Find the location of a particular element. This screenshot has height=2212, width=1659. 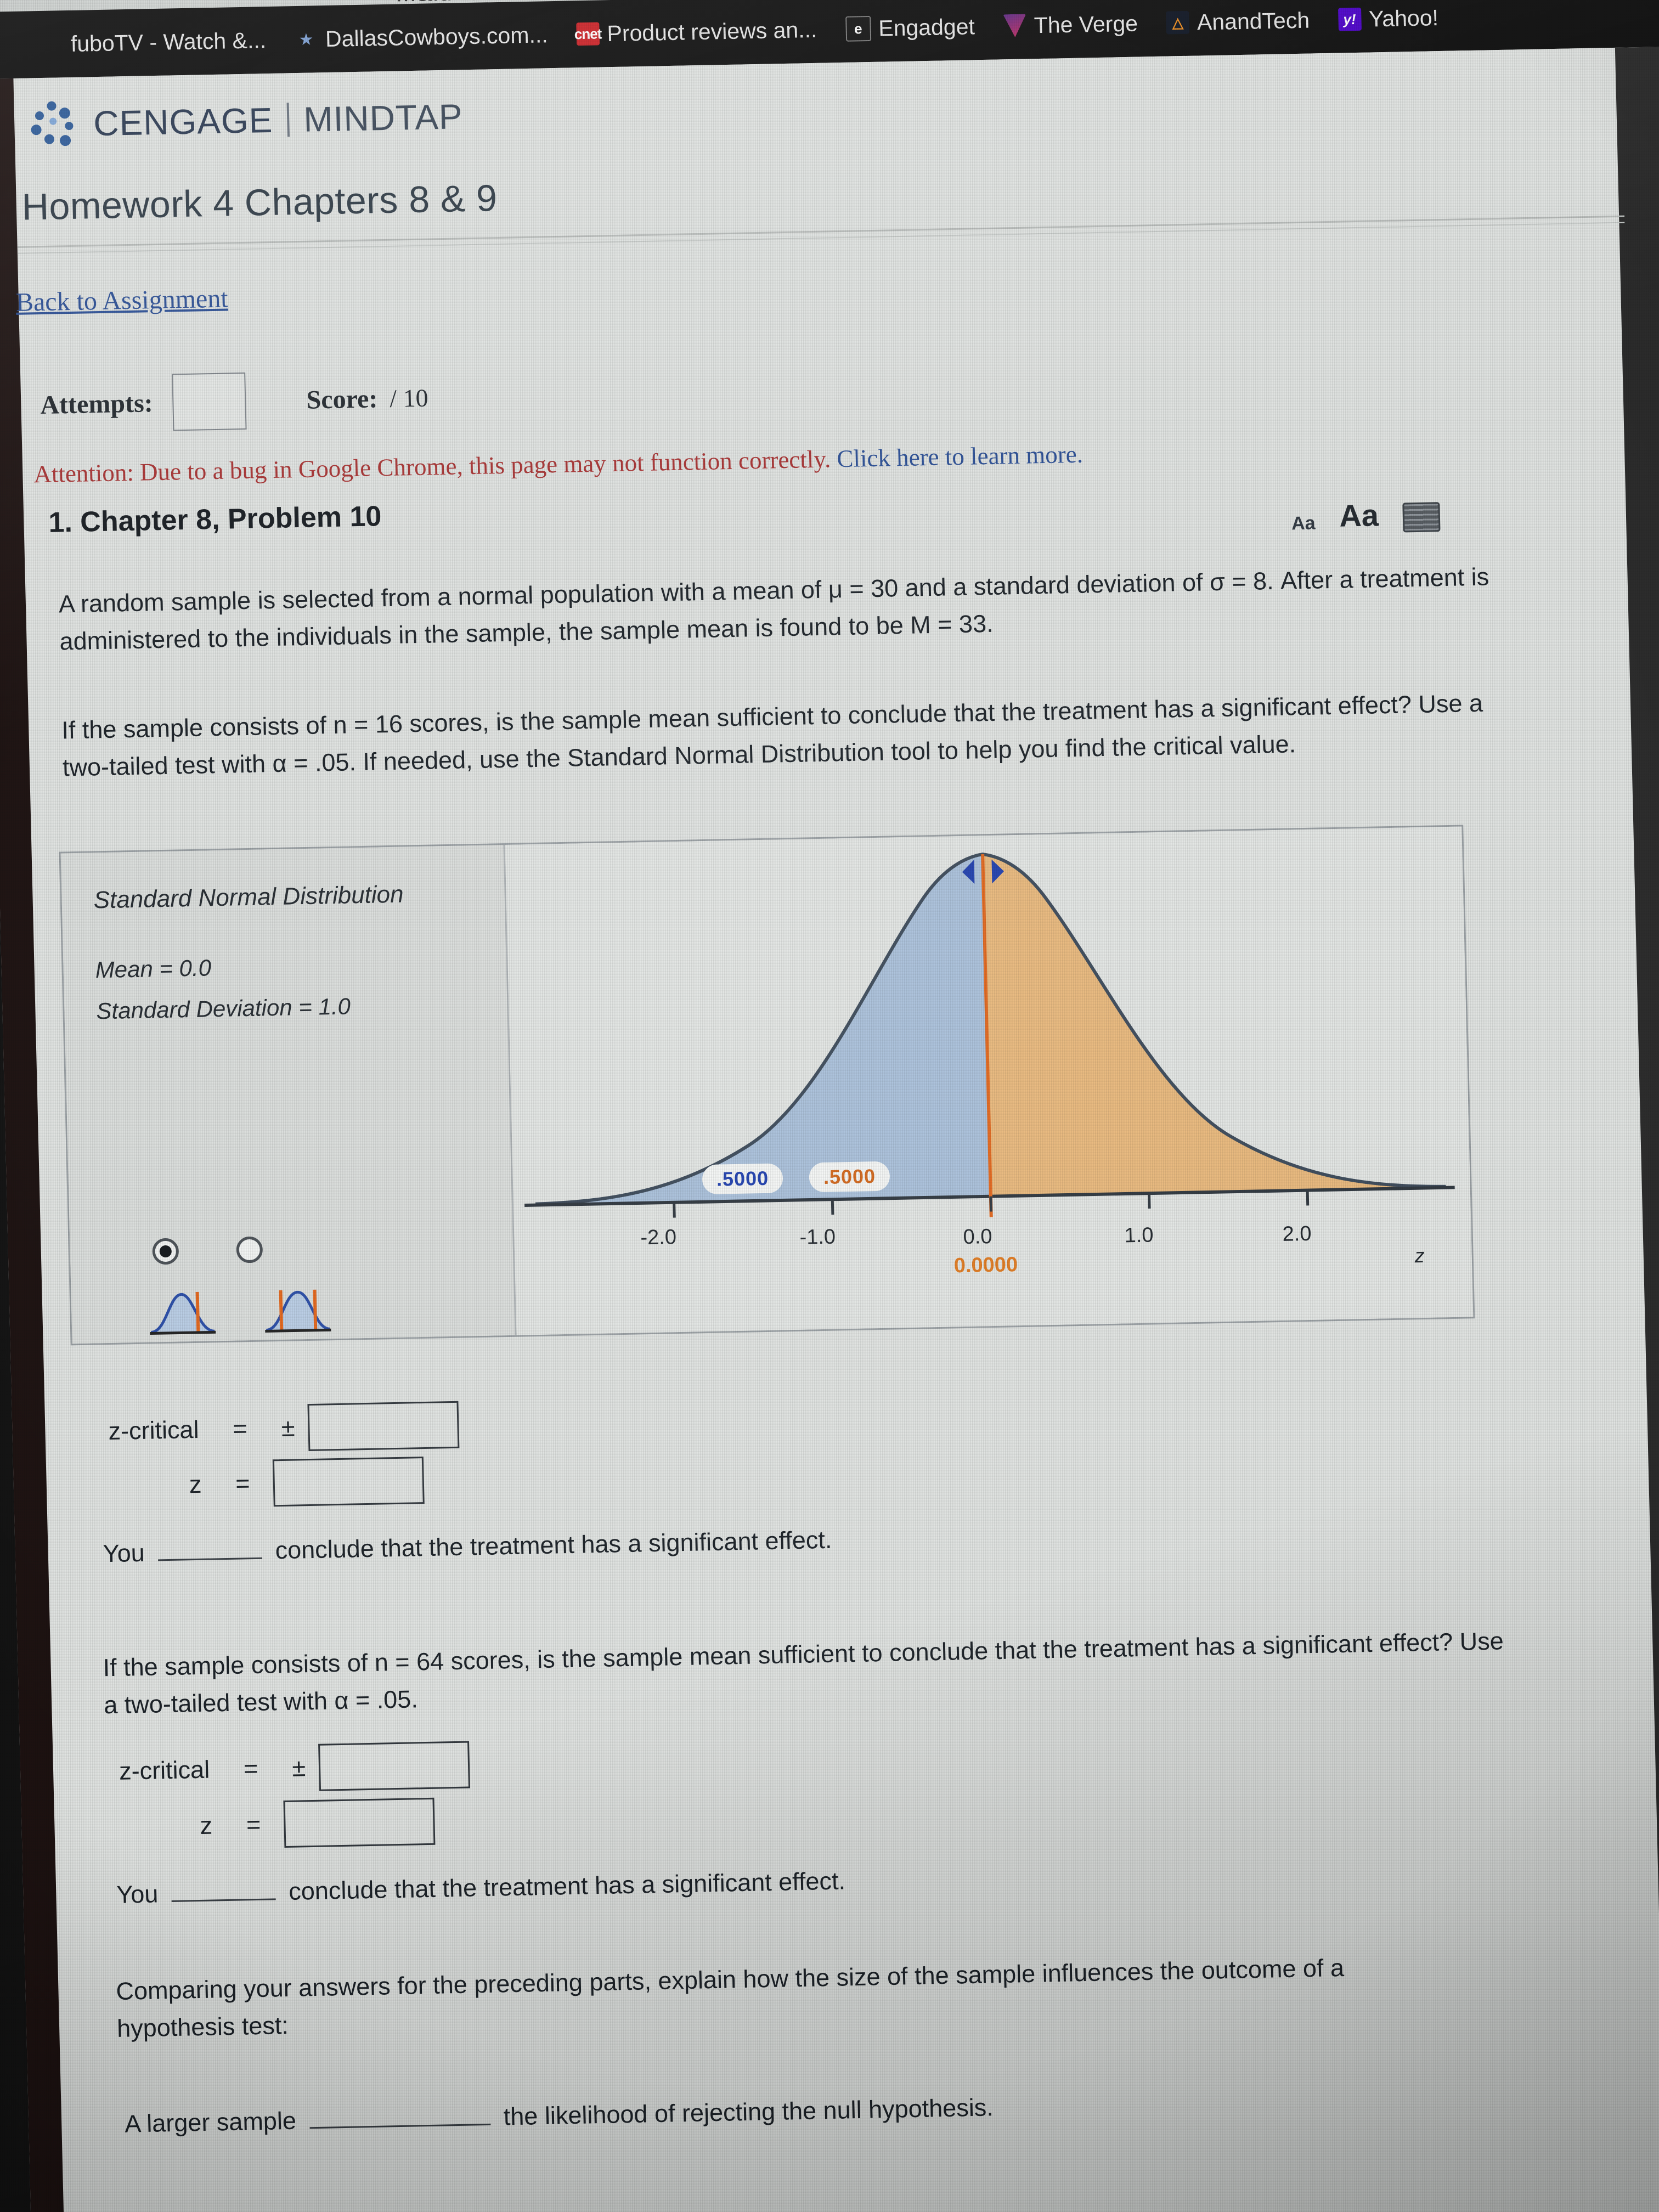

brand-divider is located at coordinates (288, 120).